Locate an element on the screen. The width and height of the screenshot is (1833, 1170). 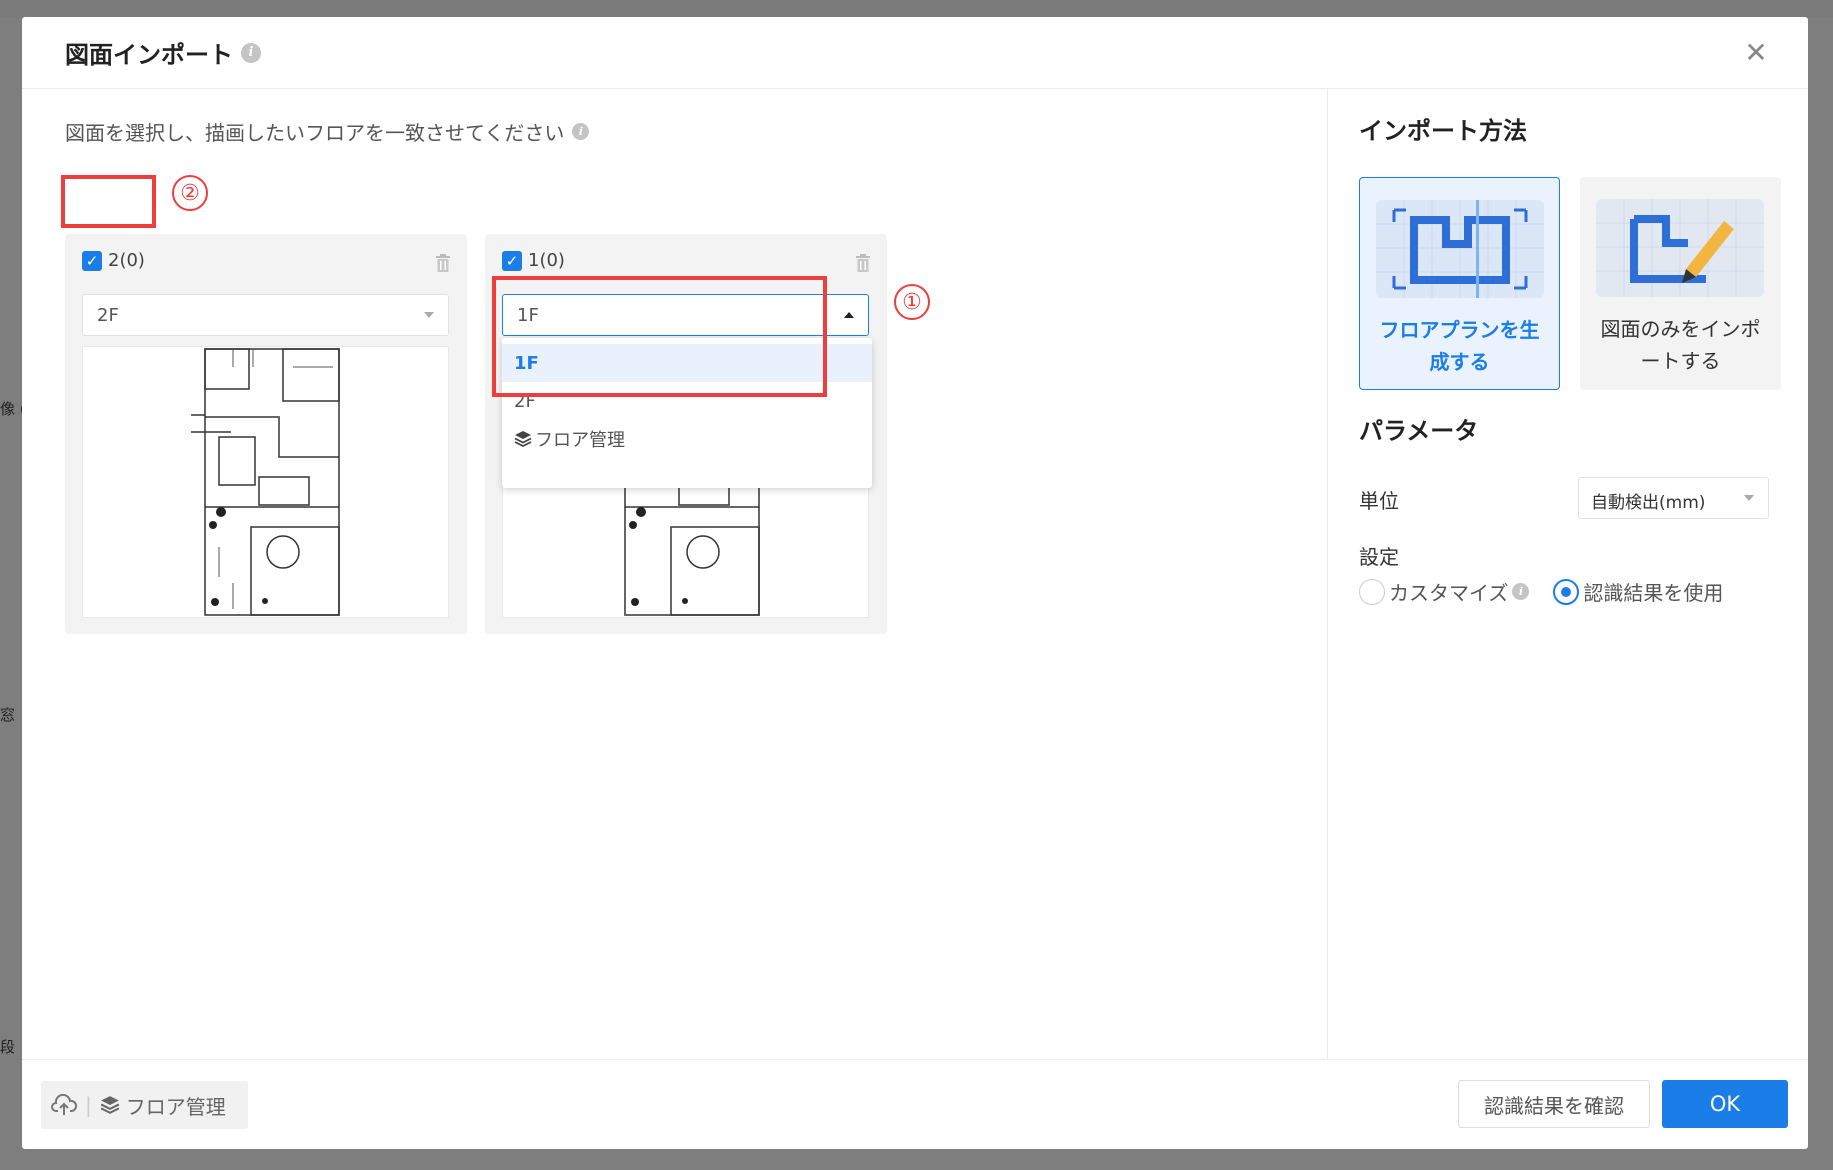
floor-manage-button: | フロア管理 is located at coordinates (144, 1105).